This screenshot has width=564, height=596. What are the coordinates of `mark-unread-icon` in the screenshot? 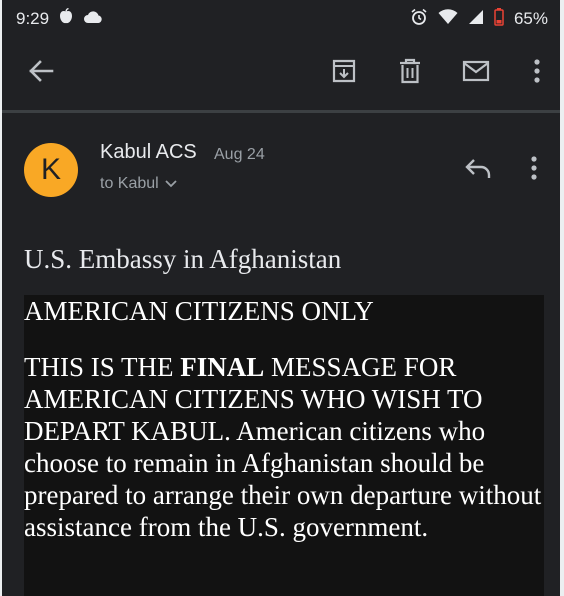 It's located at (476, 73).